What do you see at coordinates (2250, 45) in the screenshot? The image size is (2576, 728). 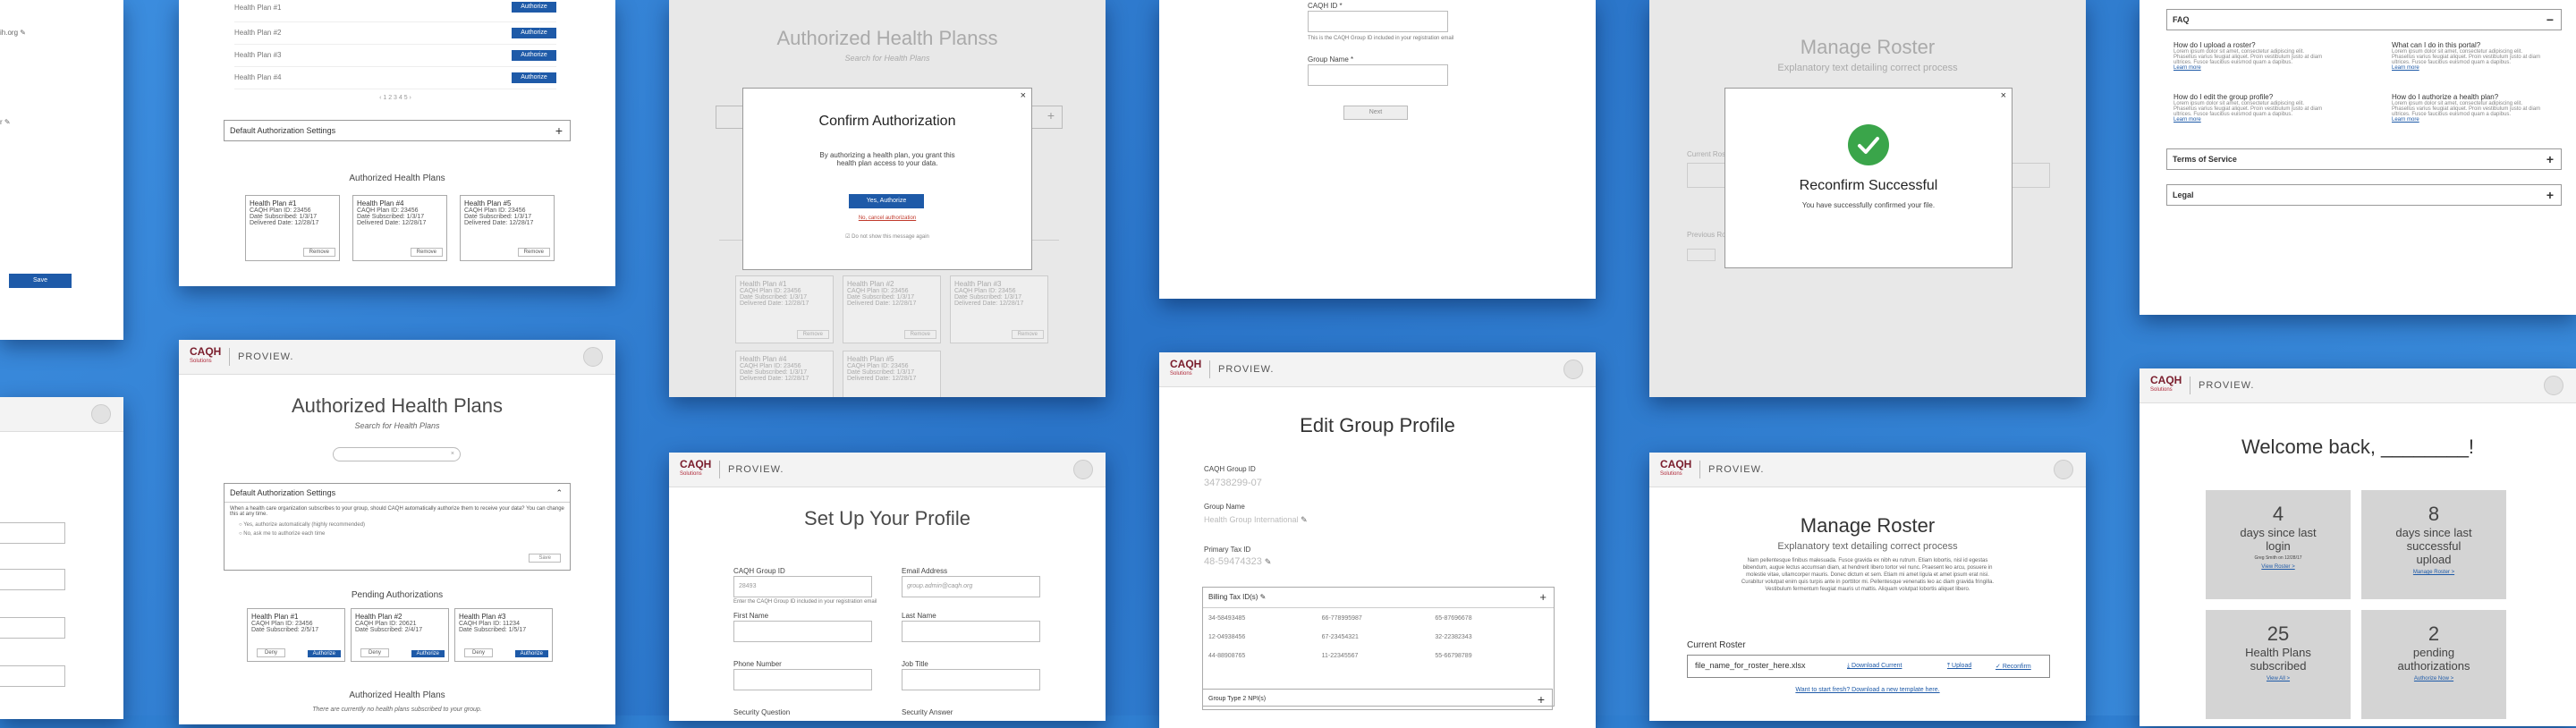 I see `faq-question: How do I upload a roster?` at bounding box center [2250, 45].